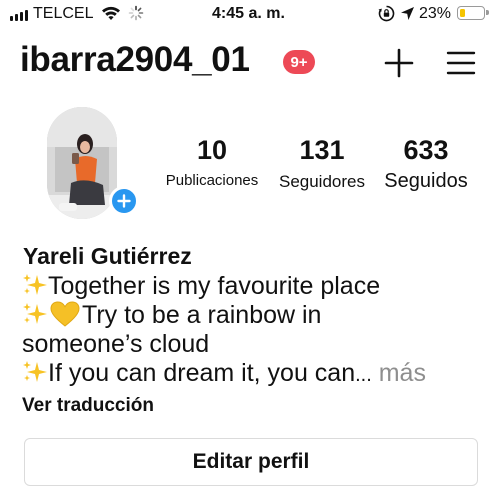  I want to click on followers-stat: 131 Seguidores, so click(322, 163).